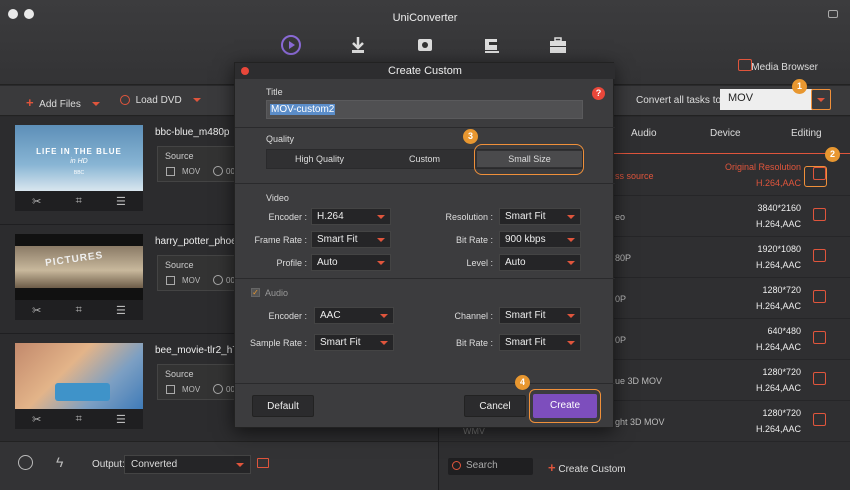 This screenshot has width=850, height=490. I want to click on audio-encoder-select: AAC, so click(354, 315).